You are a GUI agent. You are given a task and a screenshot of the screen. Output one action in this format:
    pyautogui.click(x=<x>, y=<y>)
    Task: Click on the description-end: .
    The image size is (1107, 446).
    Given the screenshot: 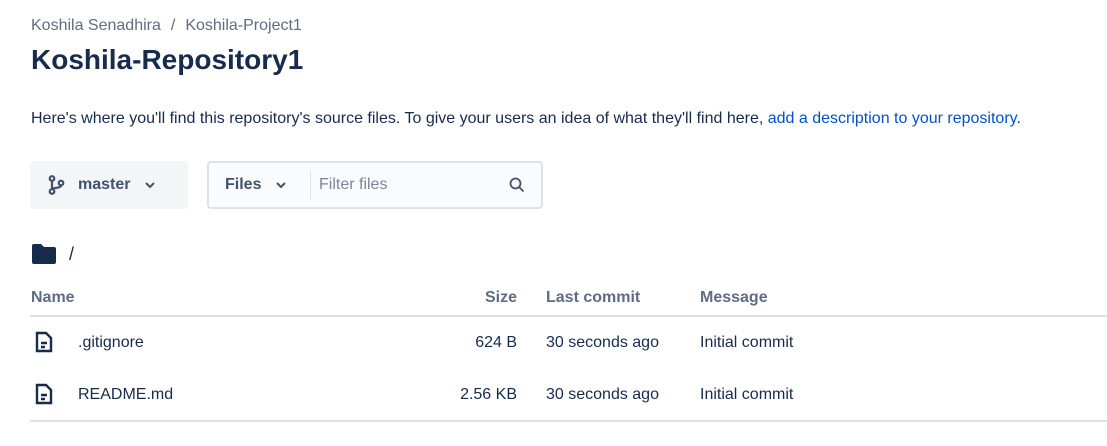 What is the action you would take?
    pyautogui.click(x=1018, y=118)
    